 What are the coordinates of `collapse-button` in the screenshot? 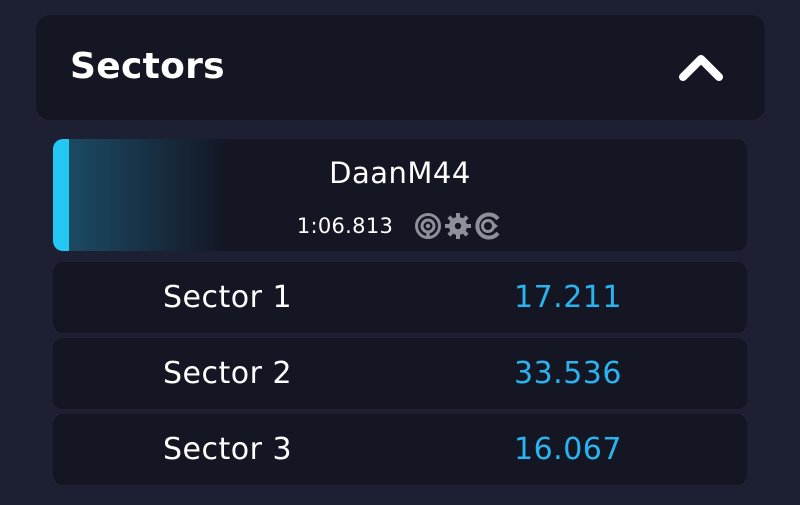 It's located at (701, 67).